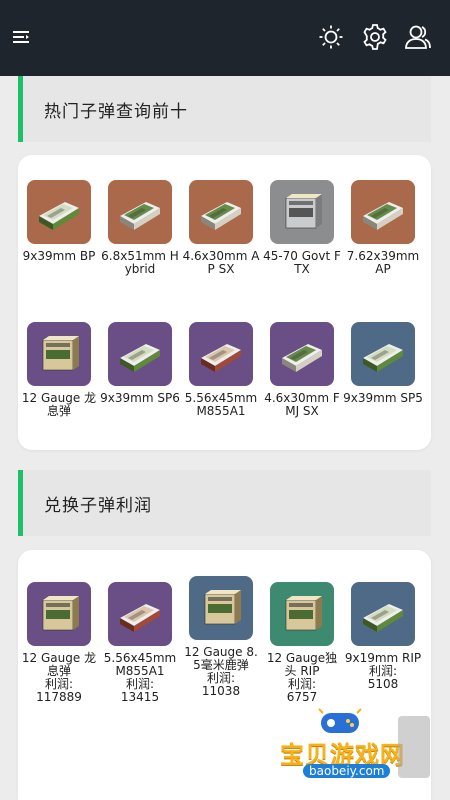 This screenshot has height=800, width=450. Describe the element at coordinates (383, 684) in the screenshot. I see `profit-value: 5108` at that location.